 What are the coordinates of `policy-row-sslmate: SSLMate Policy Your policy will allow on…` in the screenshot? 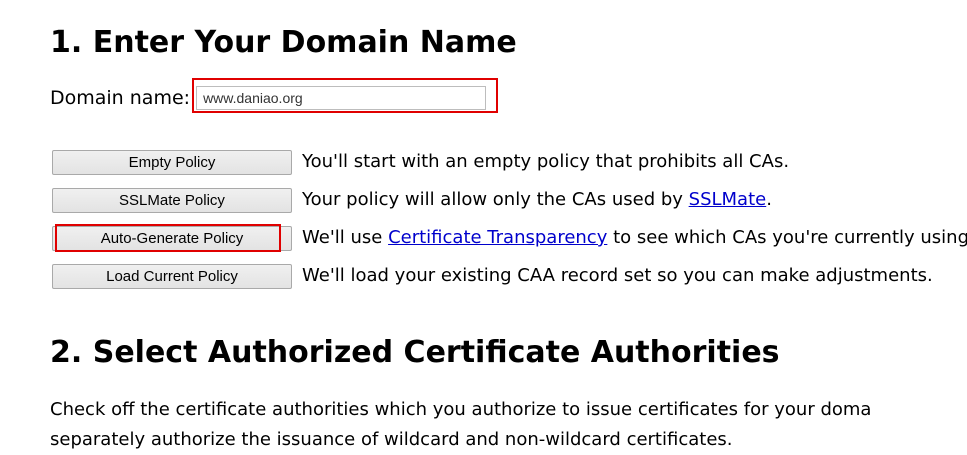 It's located at (509, 200).